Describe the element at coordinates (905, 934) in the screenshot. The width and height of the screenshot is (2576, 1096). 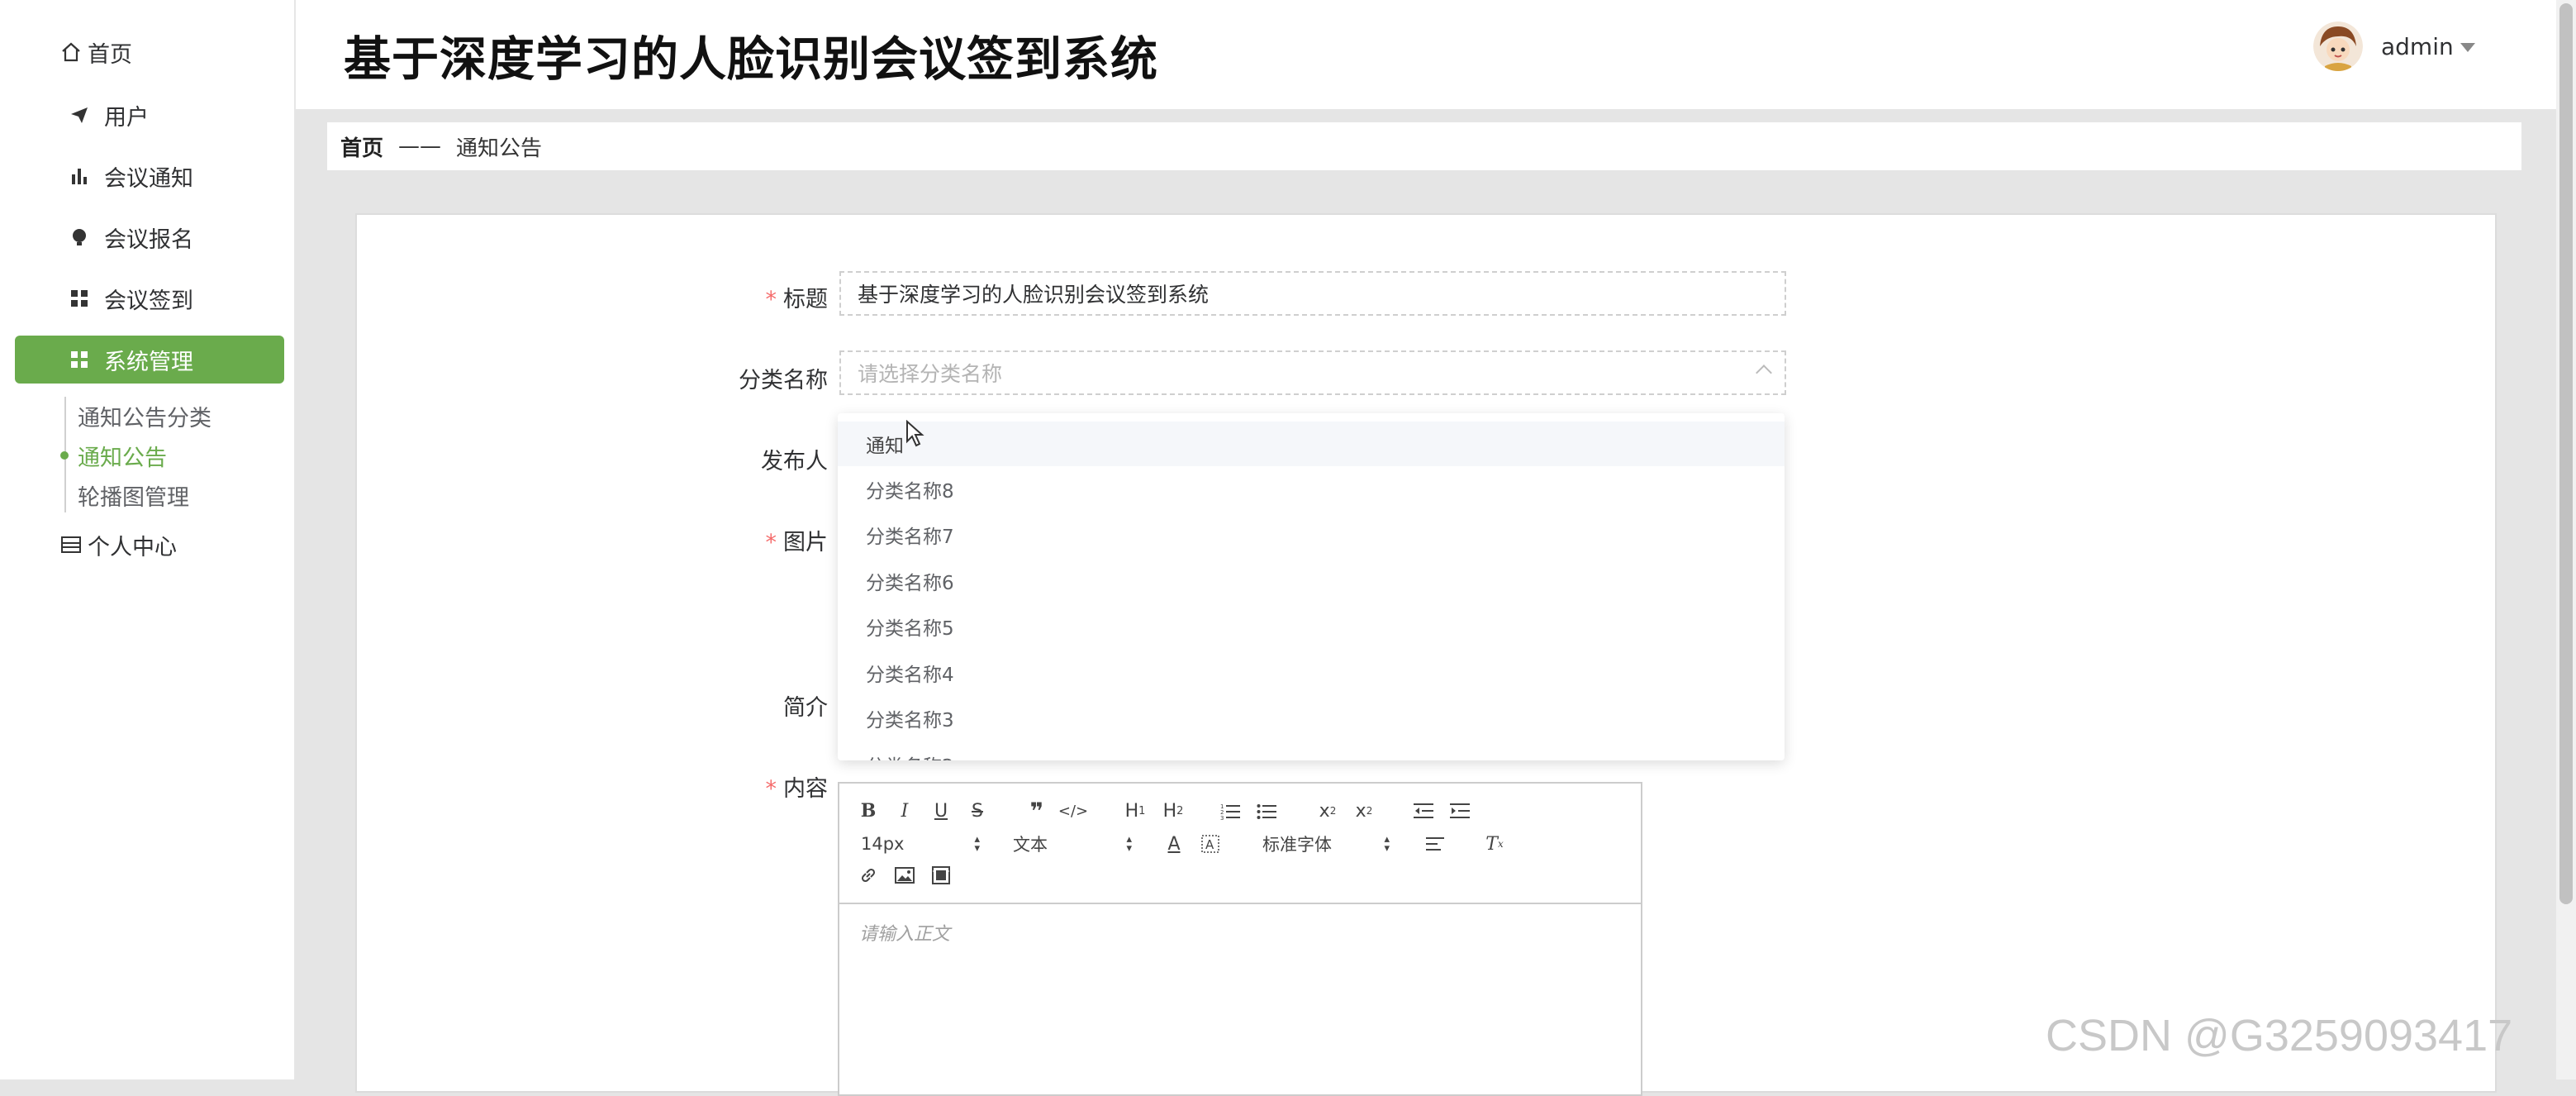
I see `editor-placeholder: 请输入正文` at that location.